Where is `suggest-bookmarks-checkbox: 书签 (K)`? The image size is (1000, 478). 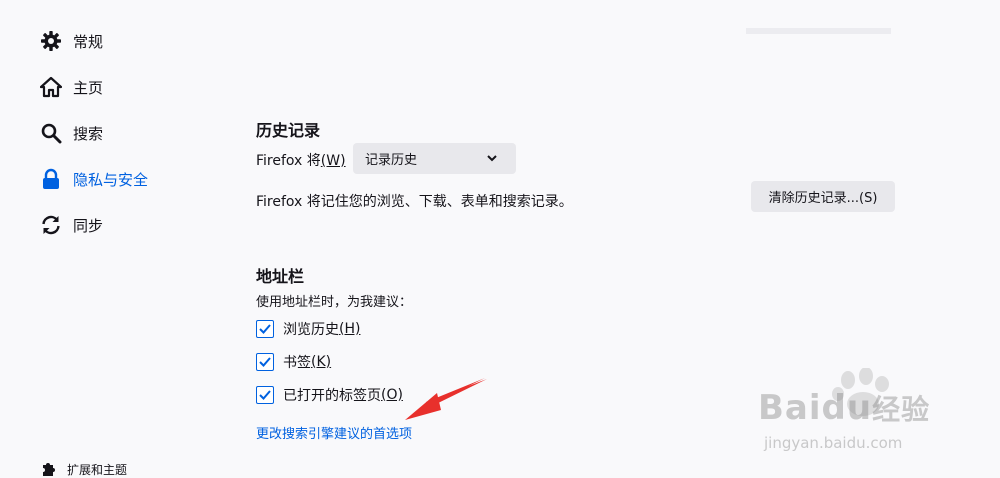 suggest-bookmarks-checkbox: 书签 (K) is located at coordinates (293, 362).